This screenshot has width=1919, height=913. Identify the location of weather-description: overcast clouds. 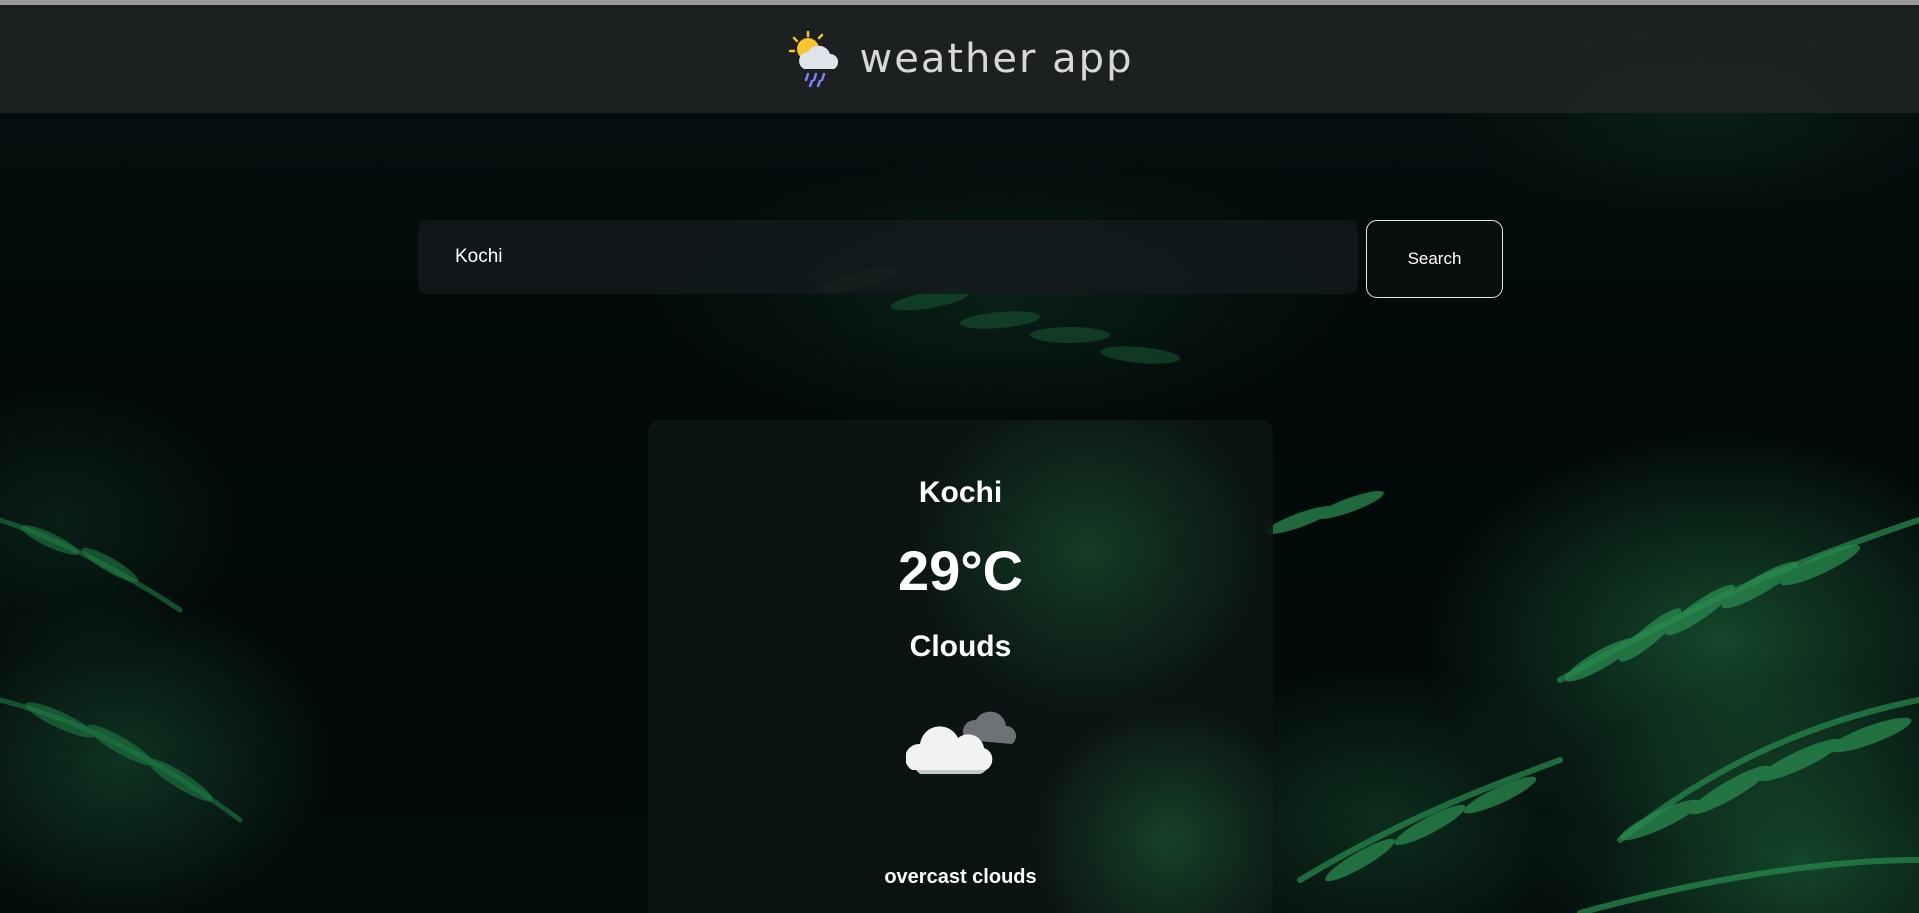
(960, 877).